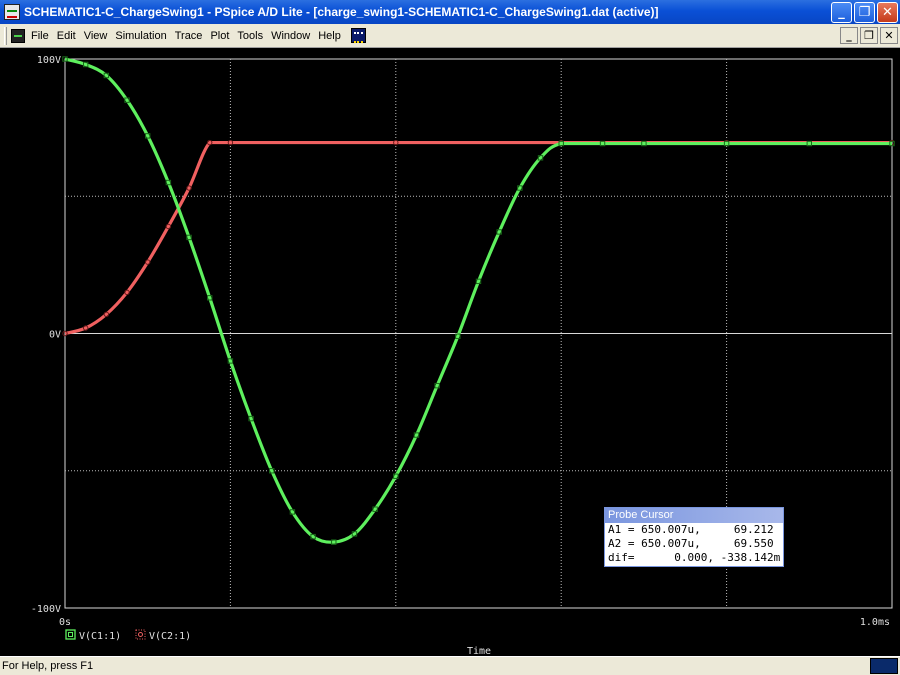 The image size is (900, 675). Describe the element at coordinates (48, 666) in the screenshot. I see `status-help-text: For Help, press F1` at that location.